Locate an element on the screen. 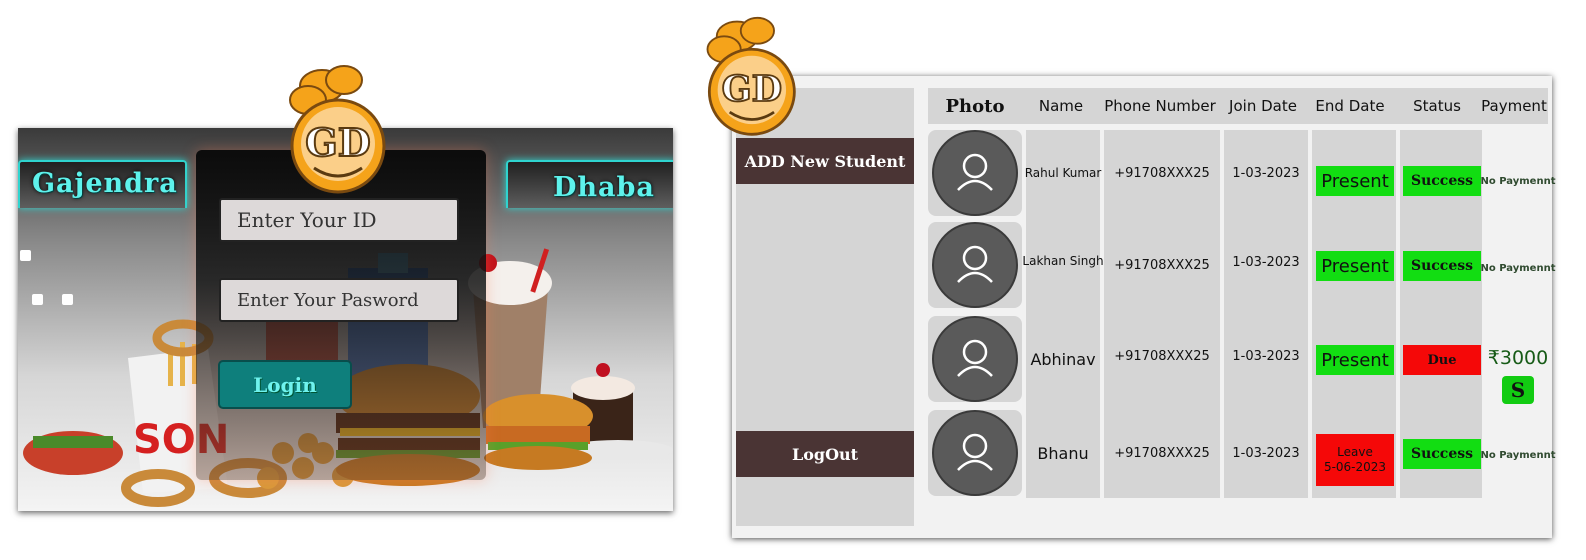  column-header-name: Name is located at coordinates (1061, 106).